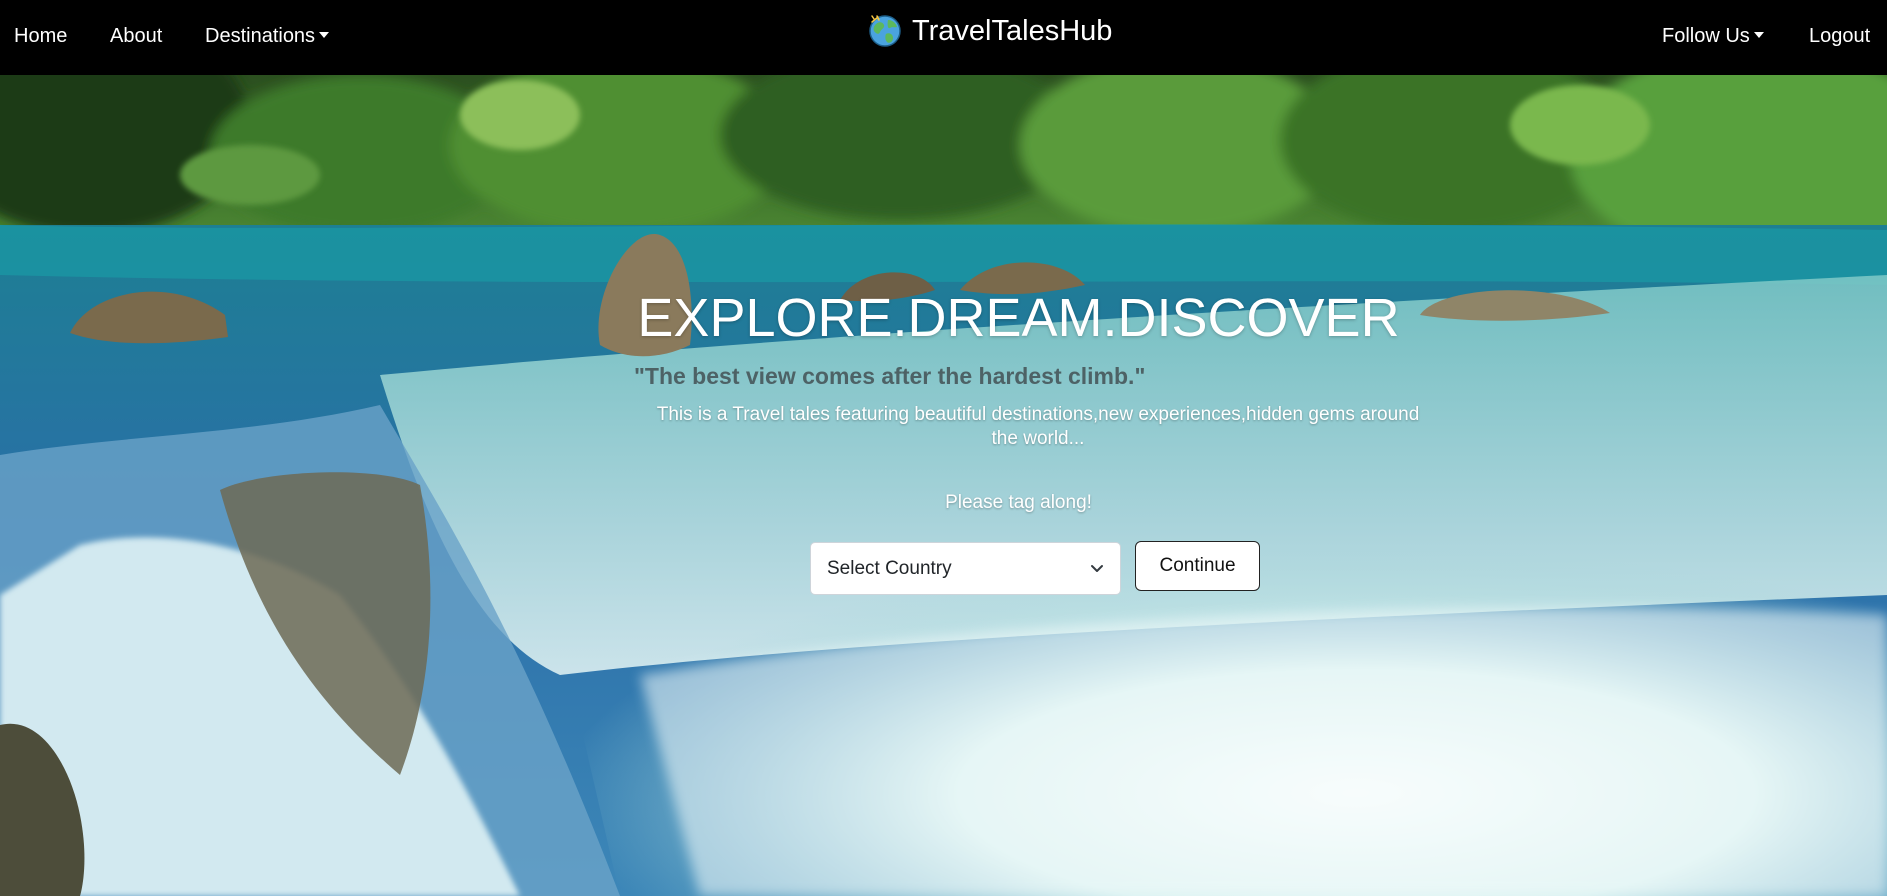 The height and width of the screenshot is (896, 1887). What do you see at coordinates (889, 568) in the screenshot?
I see `country-select-value: Select Country` at bounding box center [889, 568].